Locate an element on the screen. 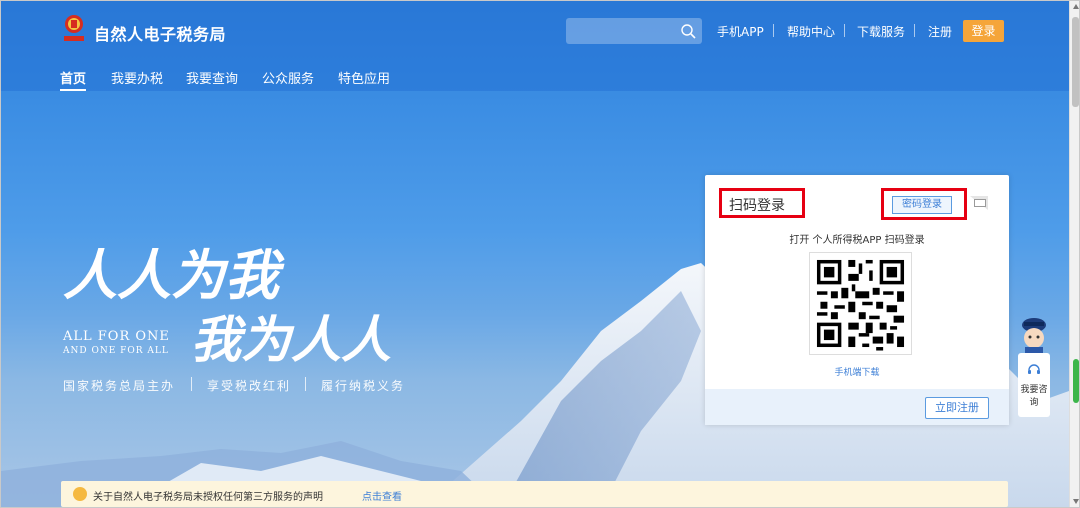  site-title: 自然人电子税务局 is located at coordinates (160, 33).